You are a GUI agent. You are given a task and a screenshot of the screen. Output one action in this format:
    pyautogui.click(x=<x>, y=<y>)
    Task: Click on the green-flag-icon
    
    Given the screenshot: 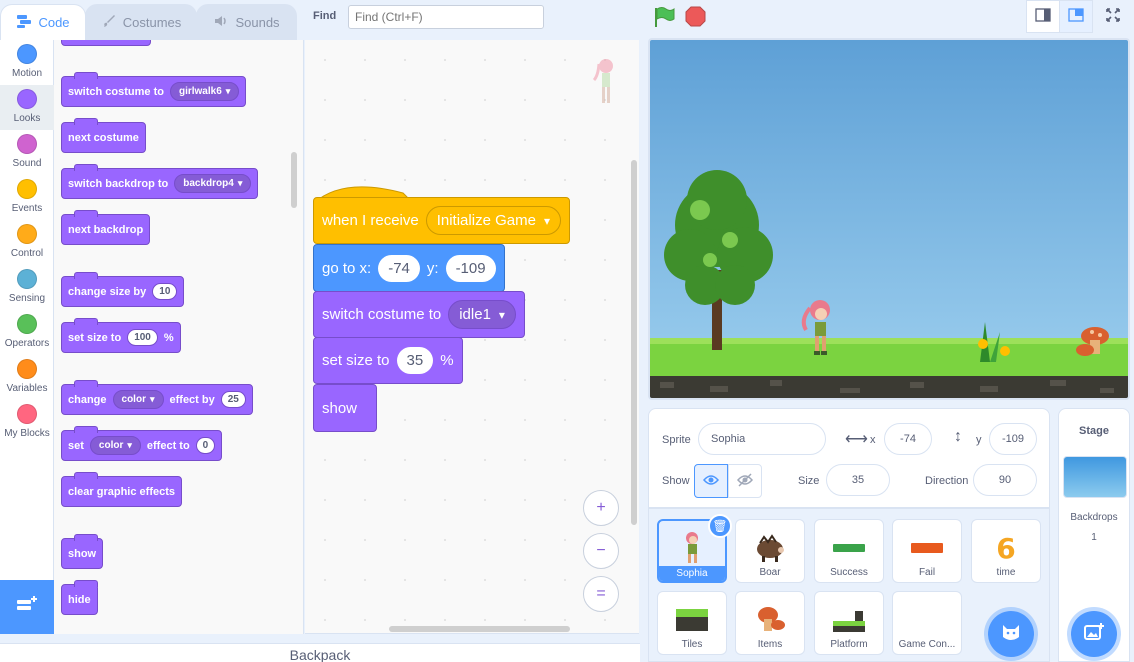 What is the action you would take?
    pyautogui.click(x=664, y=17)
    